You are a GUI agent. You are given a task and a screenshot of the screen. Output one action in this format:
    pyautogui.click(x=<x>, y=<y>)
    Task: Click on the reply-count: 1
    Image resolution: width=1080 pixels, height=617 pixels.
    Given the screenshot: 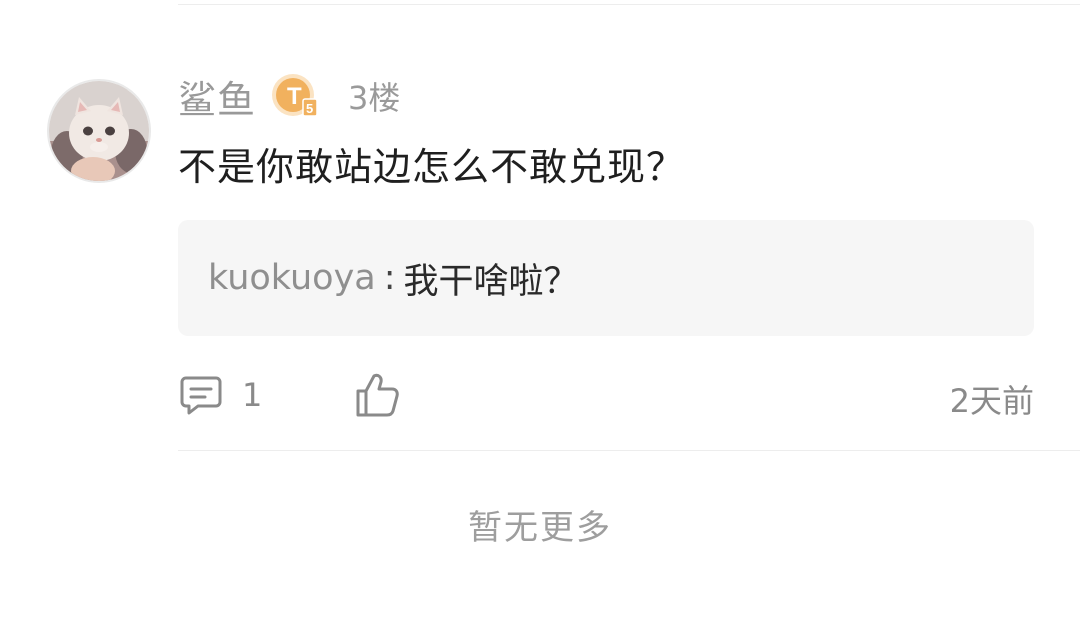 What is the action you would take?
    pyautogui.click(x=252, y=395)
    